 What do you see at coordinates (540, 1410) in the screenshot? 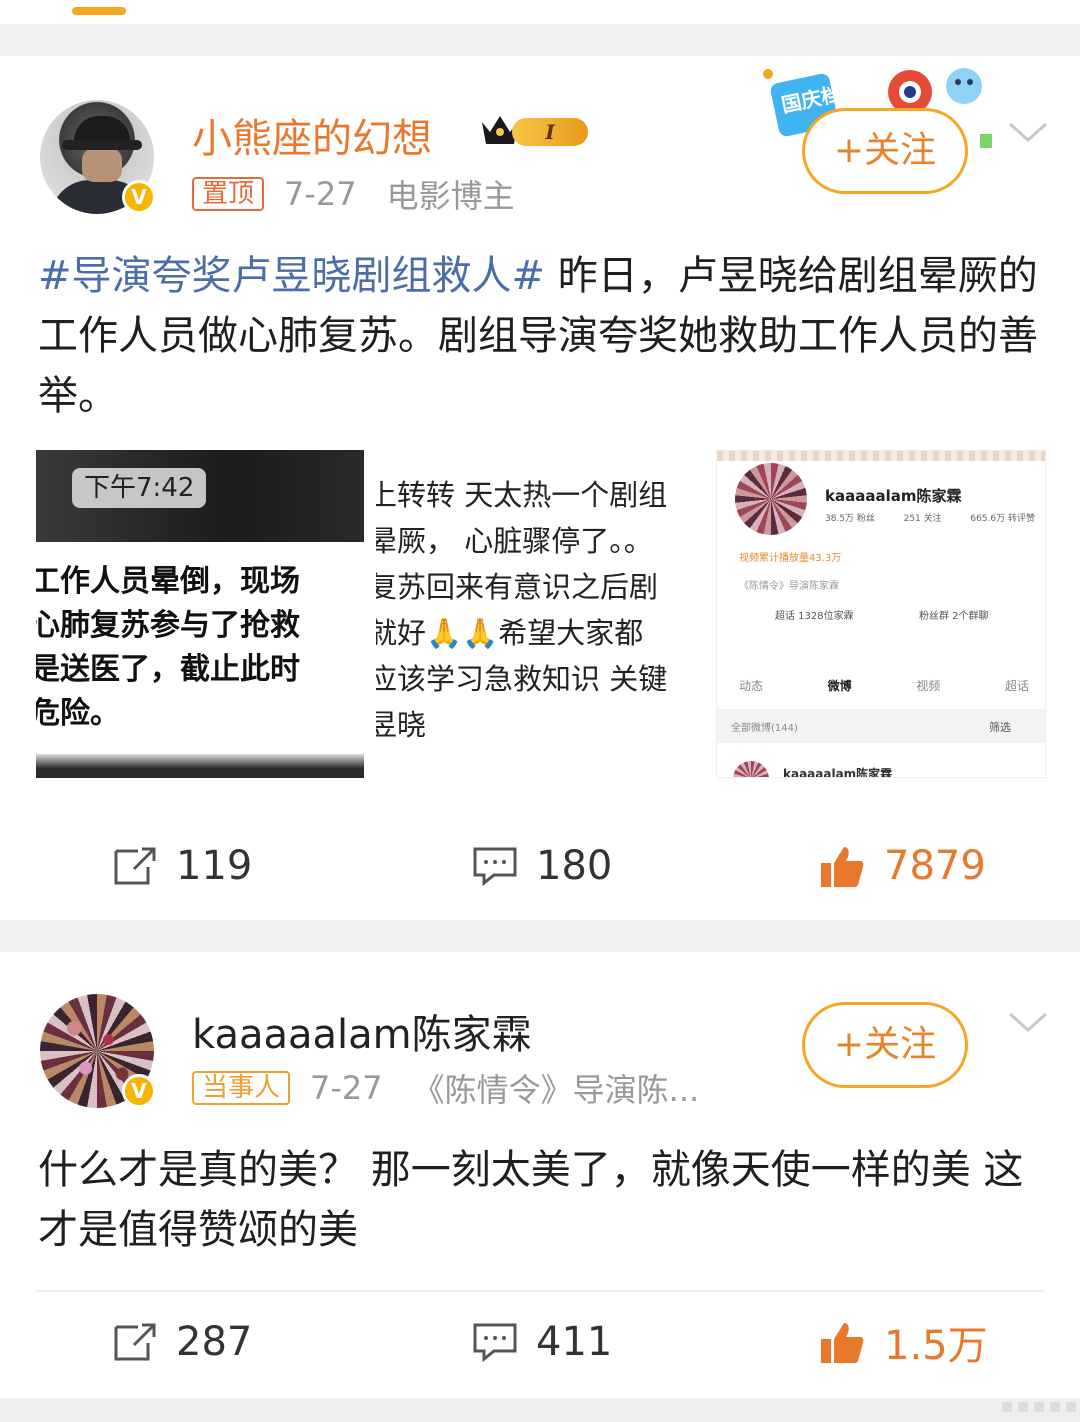
I see `bottom-strip` at bounding box center [540, 1410].